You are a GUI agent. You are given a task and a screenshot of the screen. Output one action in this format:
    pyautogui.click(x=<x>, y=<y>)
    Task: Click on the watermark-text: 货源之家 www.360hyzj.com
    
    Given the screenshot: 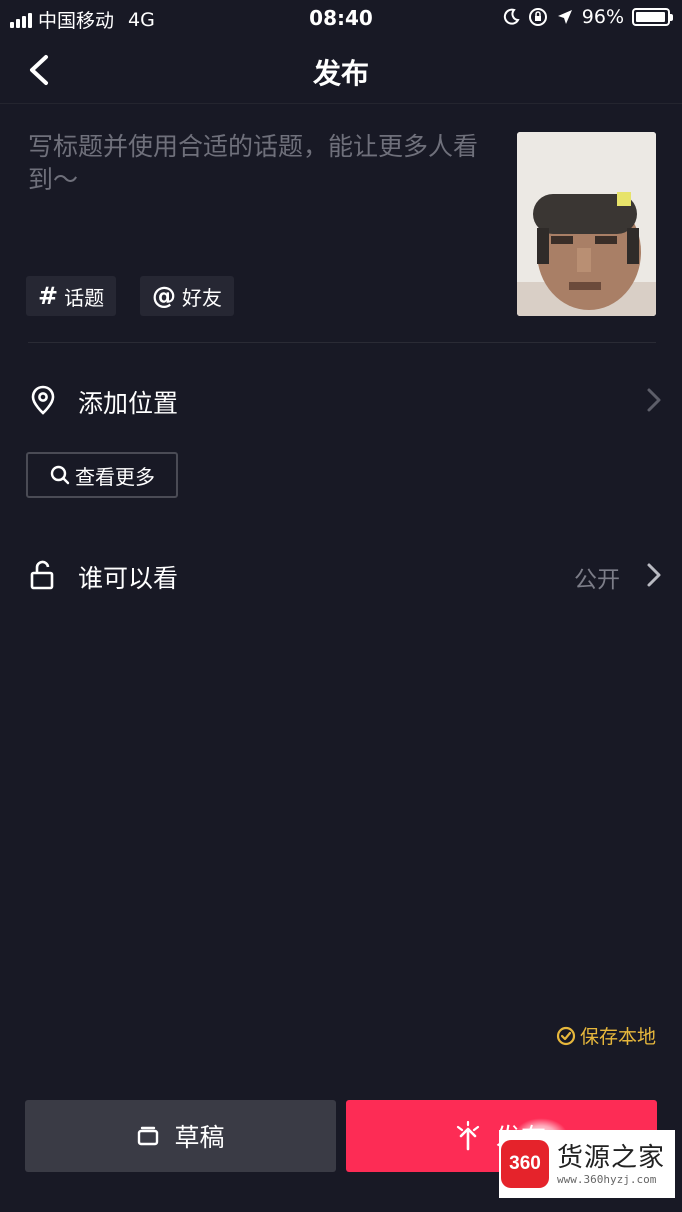 What is the action you would take?
    pyautogui.click(x=611, y=1164)
    